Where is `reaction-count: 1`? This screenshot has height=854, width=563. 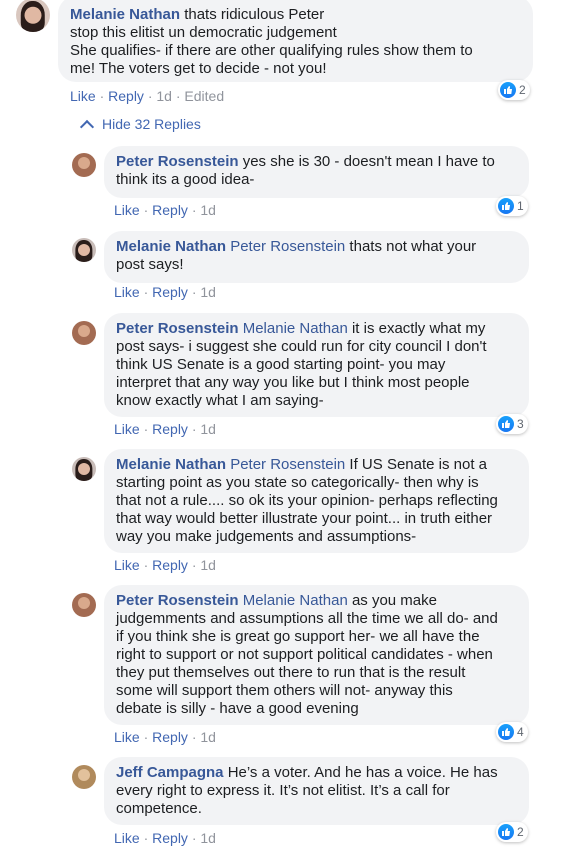 reaction-count: 1 is located at coordinates (512, 206).